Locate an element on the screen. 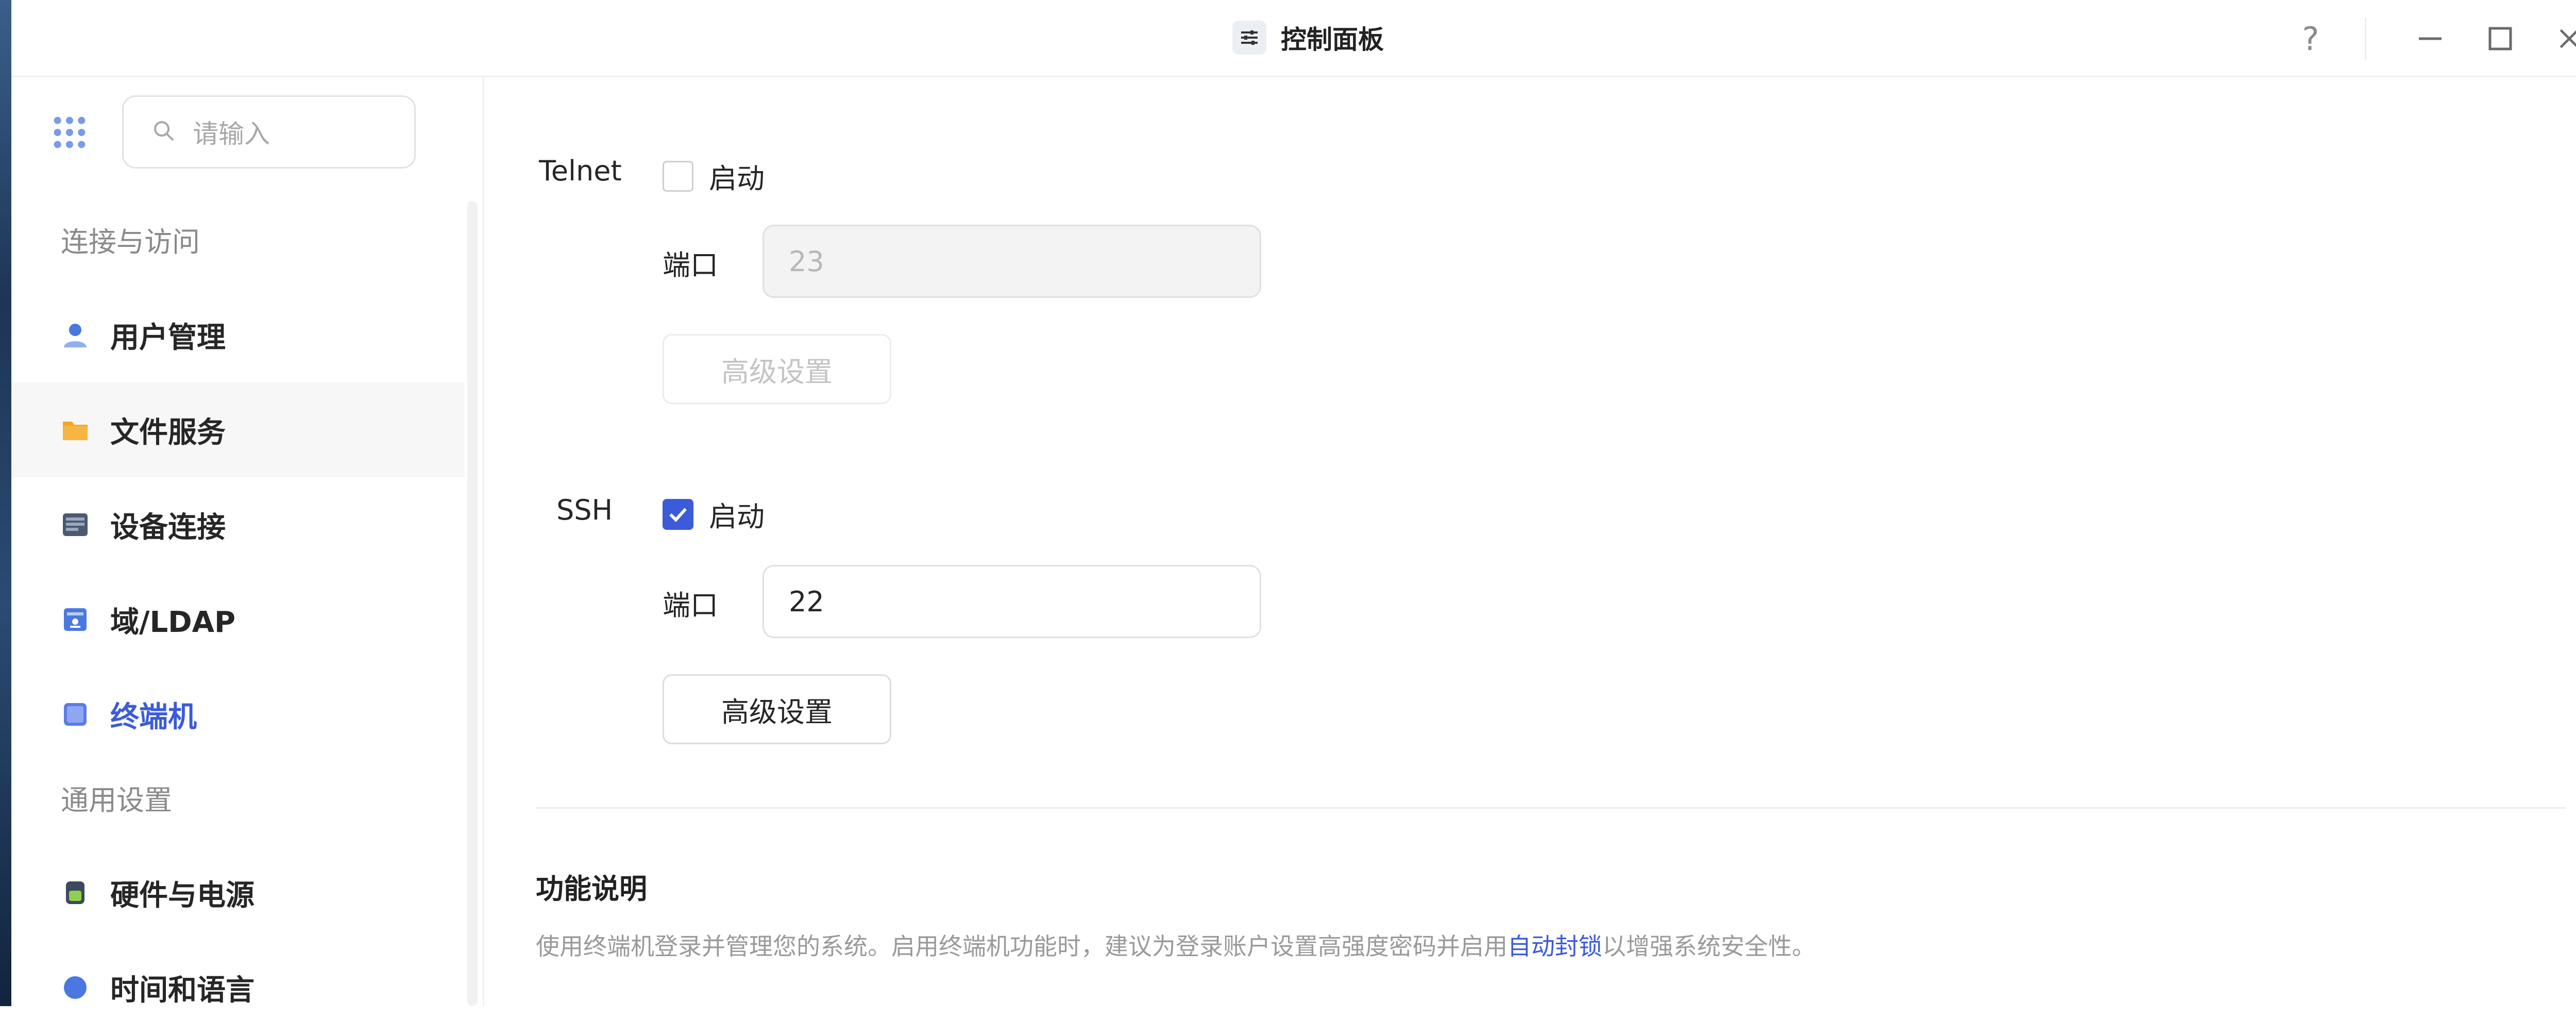  telnet-advanced-button: 高级设置 is located at coordinates (777, 369).